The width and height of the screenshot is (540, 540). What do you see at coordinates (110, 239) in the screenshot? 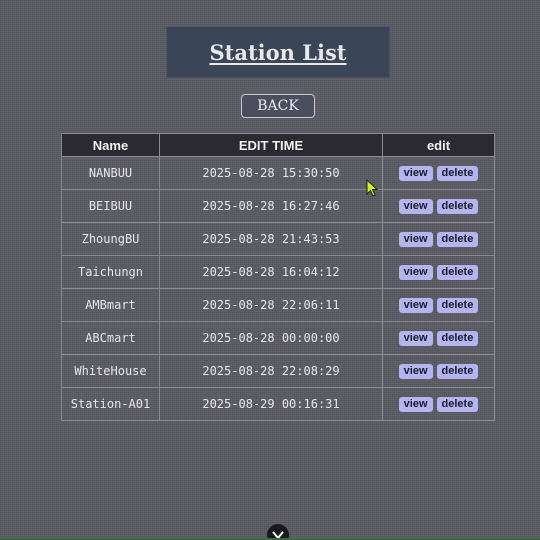
I see `station-name: ZhoungBU` at bounding box center [110, 239].